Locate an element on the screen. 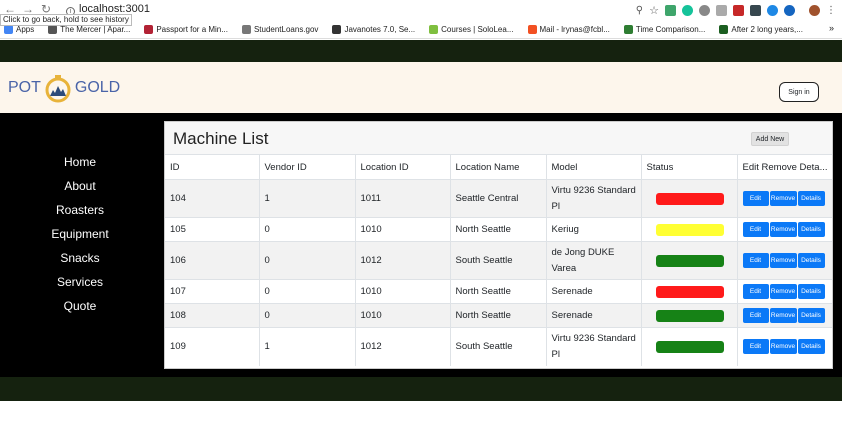  column-header: Location Name is located at coordinates (497, 167).